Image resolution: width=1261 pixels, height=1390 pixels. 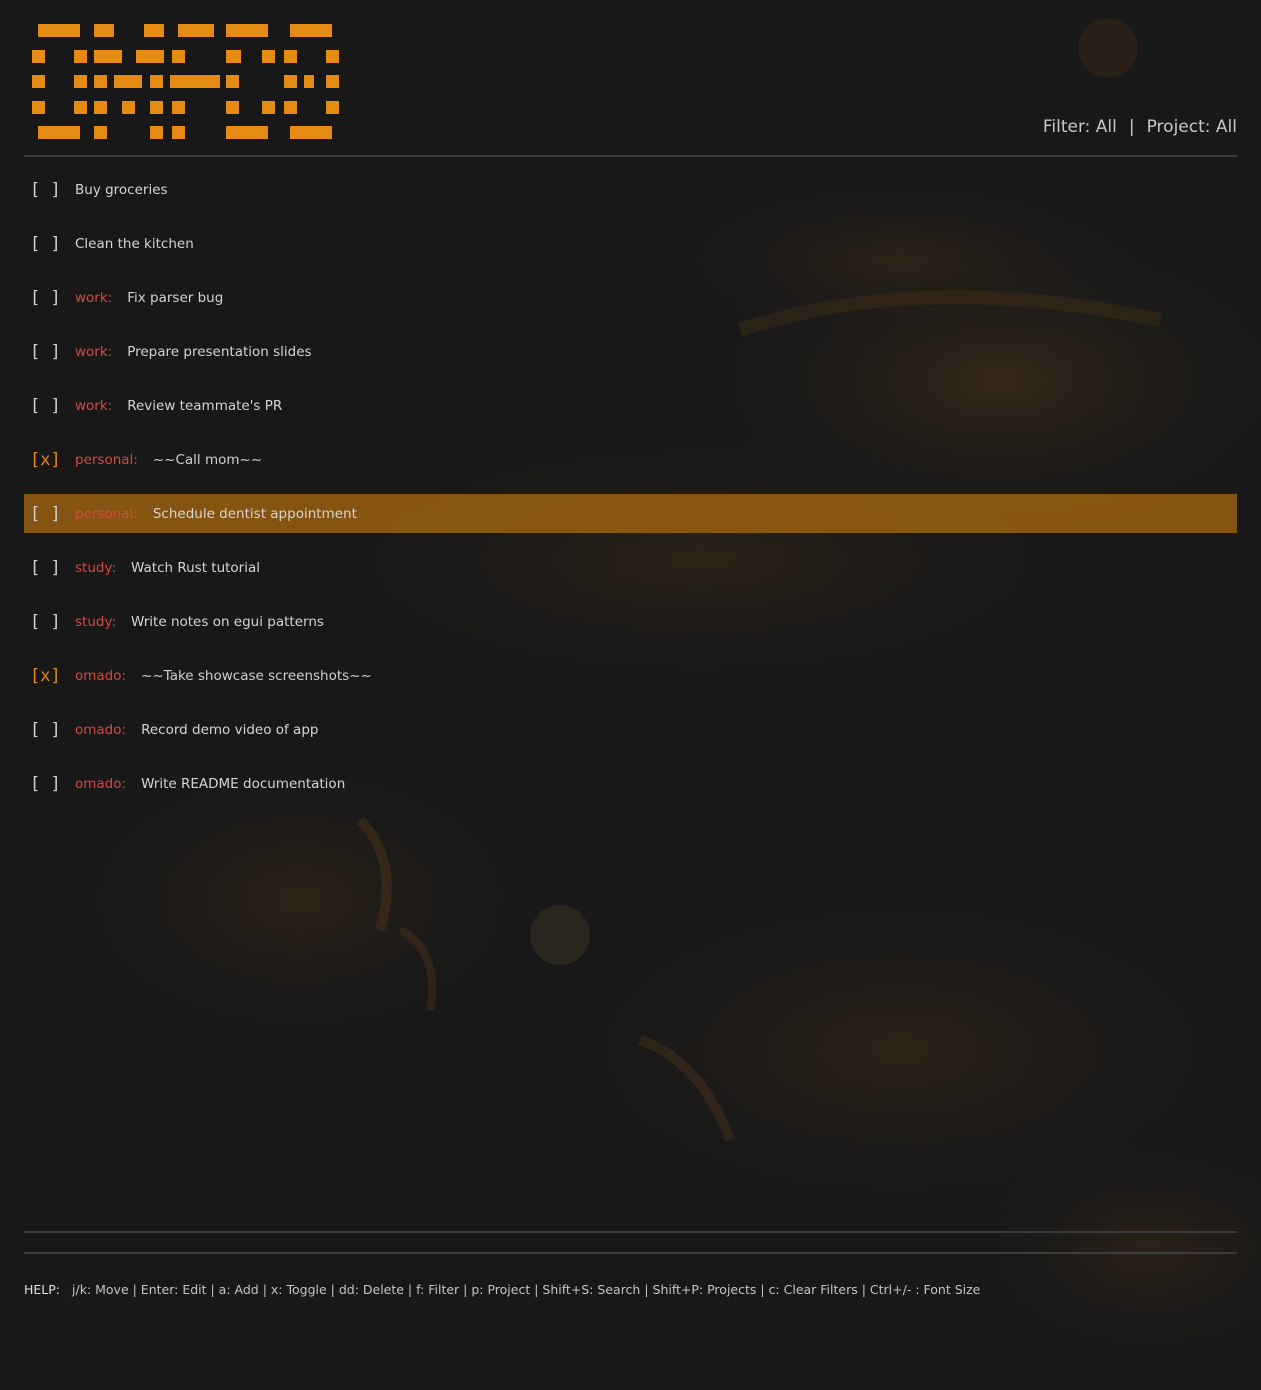 I want to click on todo-row: [ ] omado: Record demo video of app, so click(x=630, y=729).